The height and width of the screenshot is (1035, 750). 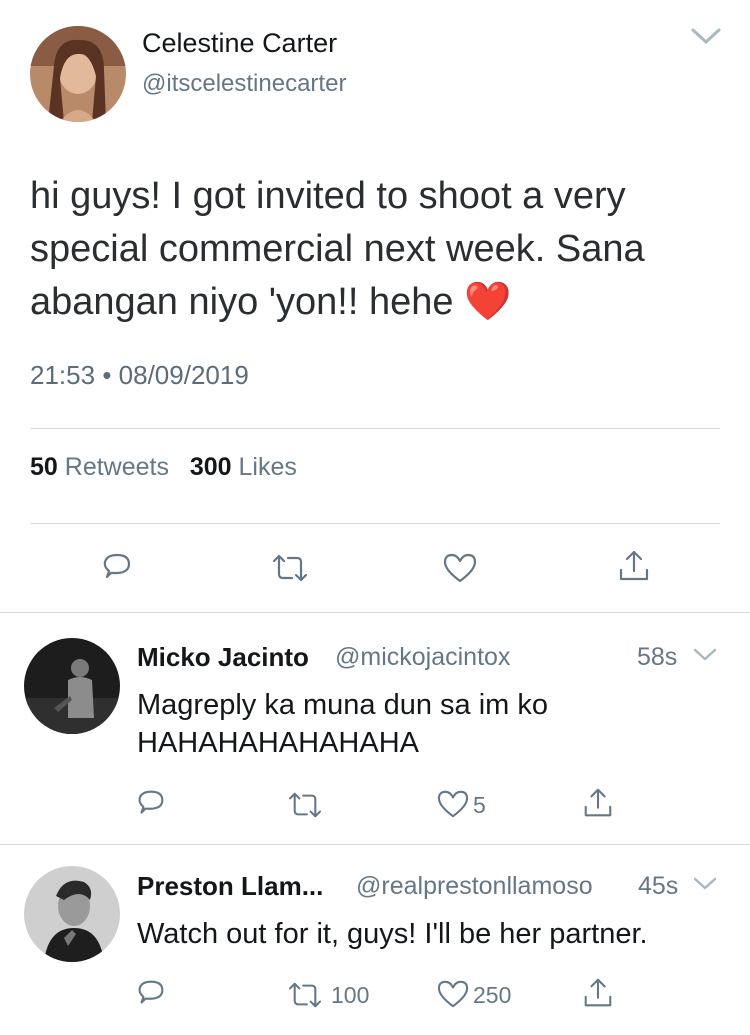 What do you see at coordinates (239, 43) in the screenshot?
I see `author-name: Celestine Carter` at bounding box center [239, 43].